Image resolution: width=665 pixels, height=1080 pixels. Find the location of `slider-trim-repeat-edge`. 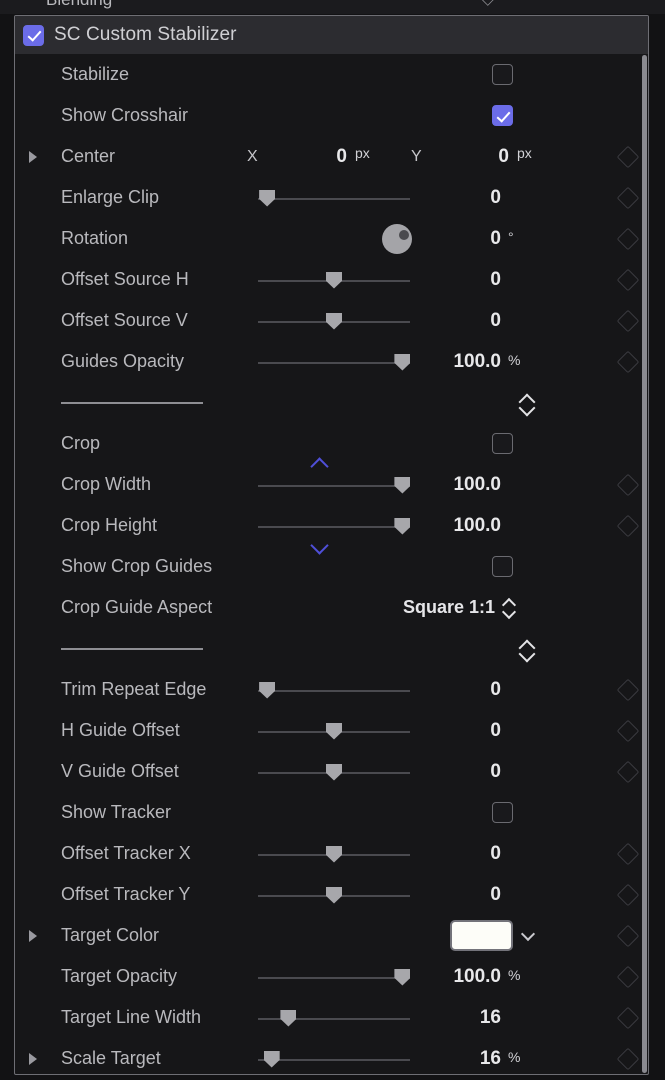

slider-trim-repeat-edge is located at coordinates (334, 690).